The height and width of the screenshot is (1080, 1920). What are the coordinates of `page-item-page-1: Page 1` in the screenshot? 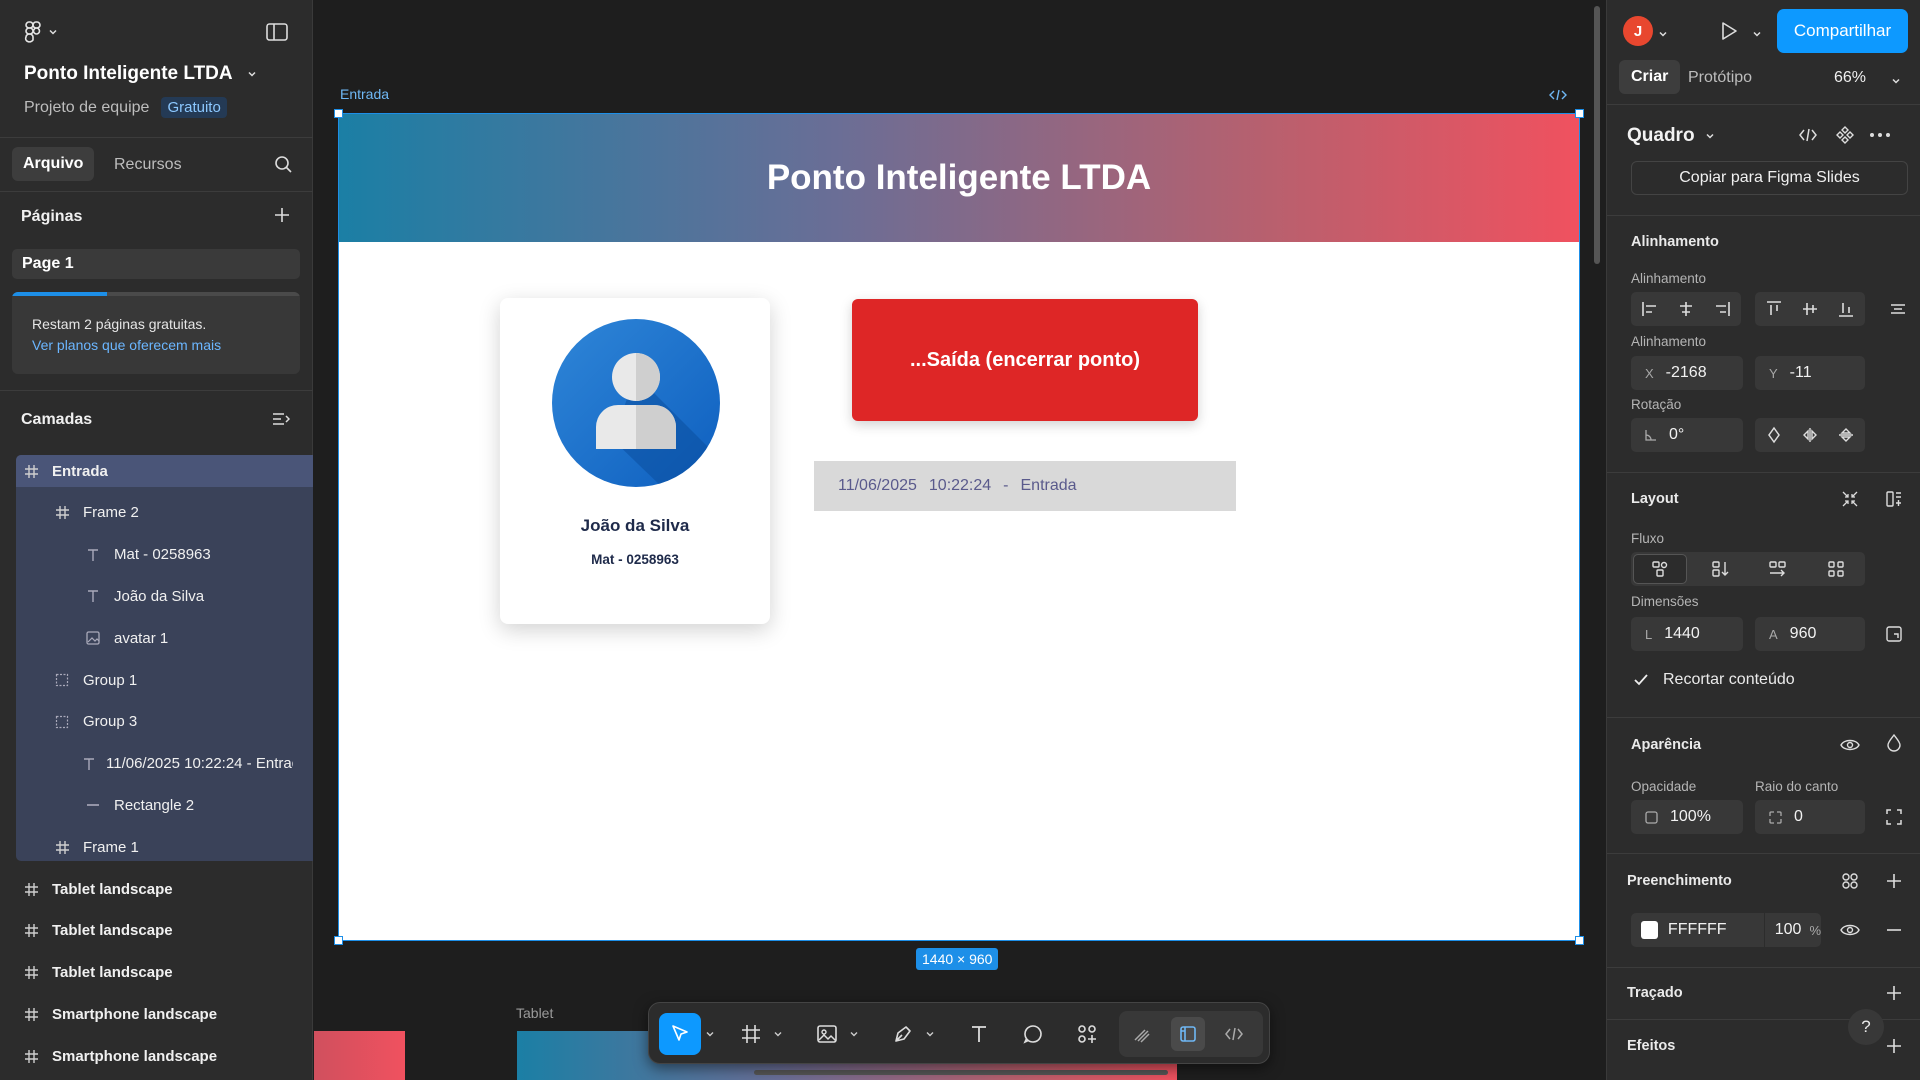 It's located at (156, 264).